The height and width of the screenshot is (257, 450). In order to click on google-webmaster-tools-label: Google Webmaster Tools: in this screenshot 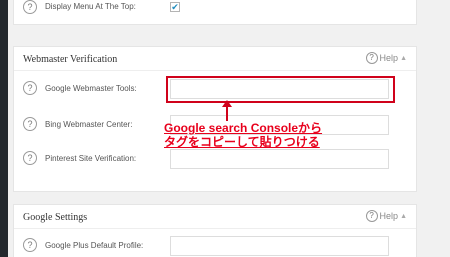, I will do `click(91, 88)`.